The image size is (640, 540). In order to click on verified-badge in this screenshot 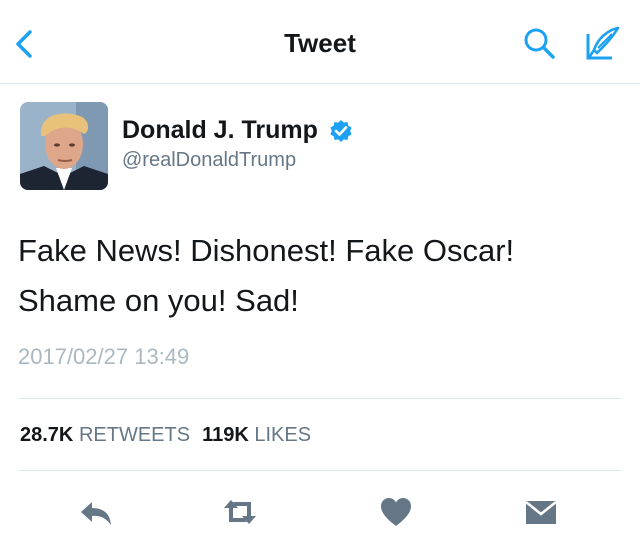, I will do `click(341, 131)`.